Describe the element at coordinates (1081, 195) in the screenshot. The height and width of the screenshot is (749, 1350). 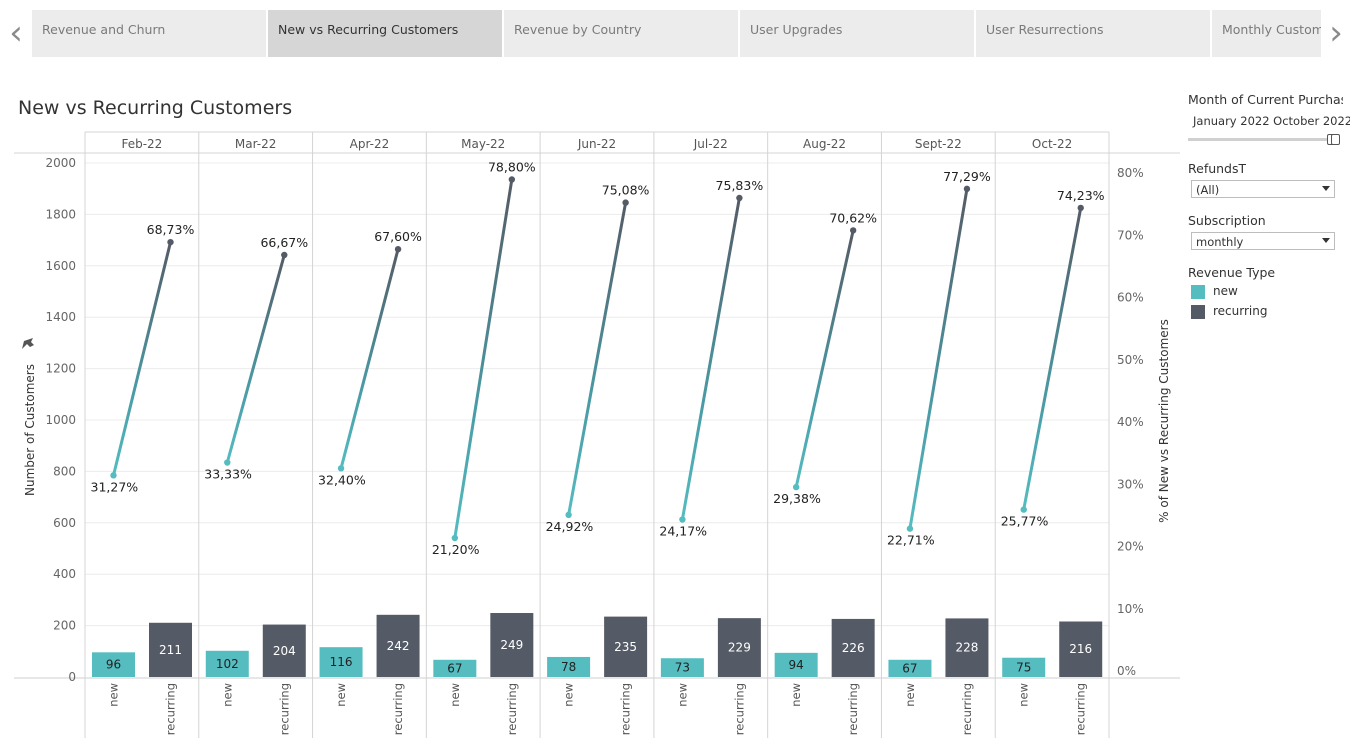
I see `pct-label-recurring: 74,23%` at that location.